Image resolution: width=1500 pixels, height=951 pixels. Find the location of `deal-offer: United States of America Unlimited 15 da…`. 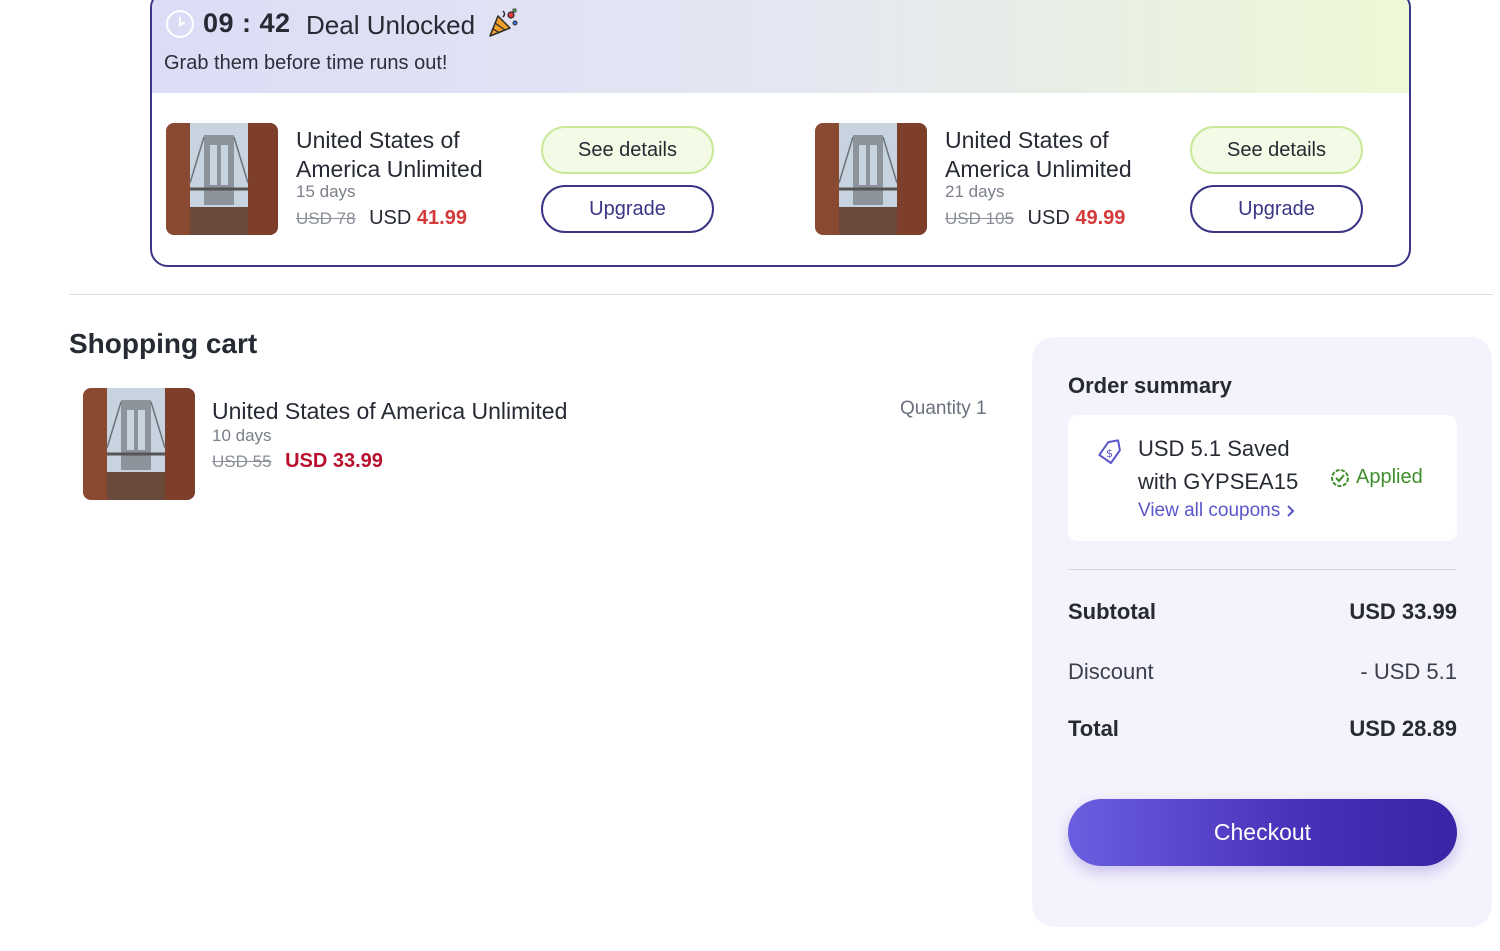

deal-offer: United States of America Unlimited 15 da… is located at coordinates (456, 183).